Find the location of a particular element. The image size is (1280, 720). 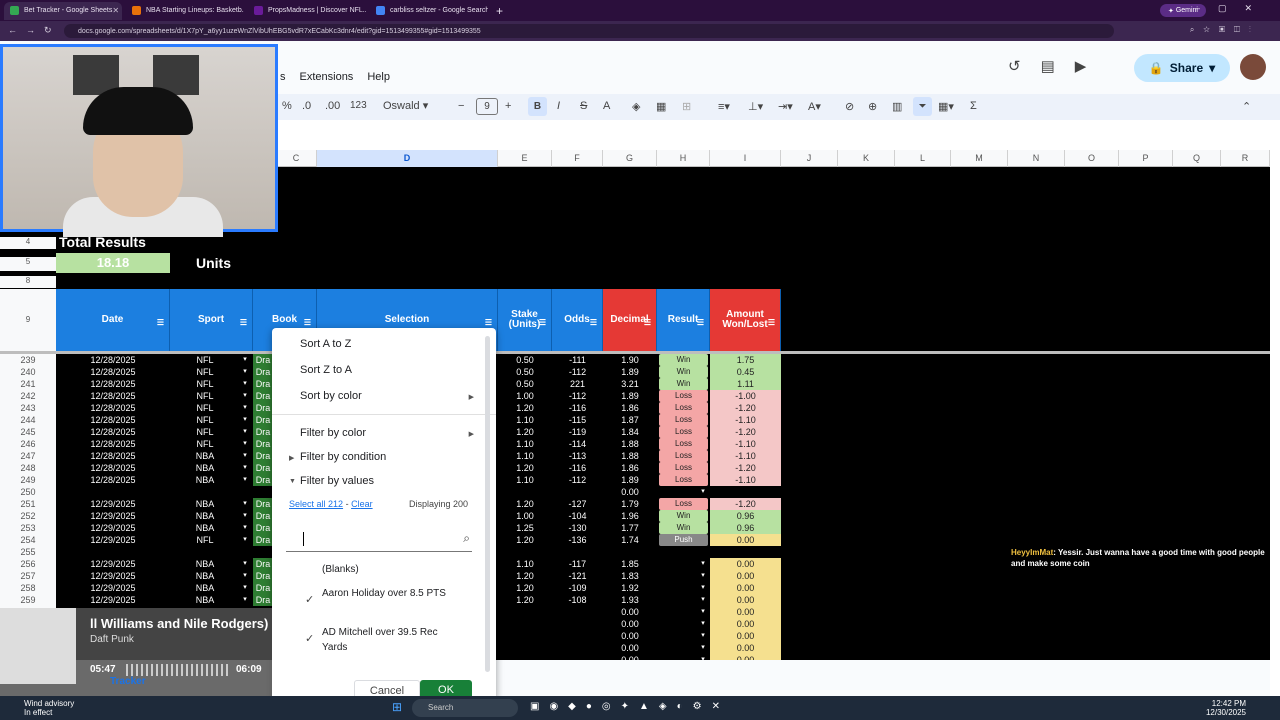

decimal-cell: 1.90 is located at coordinates (630, 360).